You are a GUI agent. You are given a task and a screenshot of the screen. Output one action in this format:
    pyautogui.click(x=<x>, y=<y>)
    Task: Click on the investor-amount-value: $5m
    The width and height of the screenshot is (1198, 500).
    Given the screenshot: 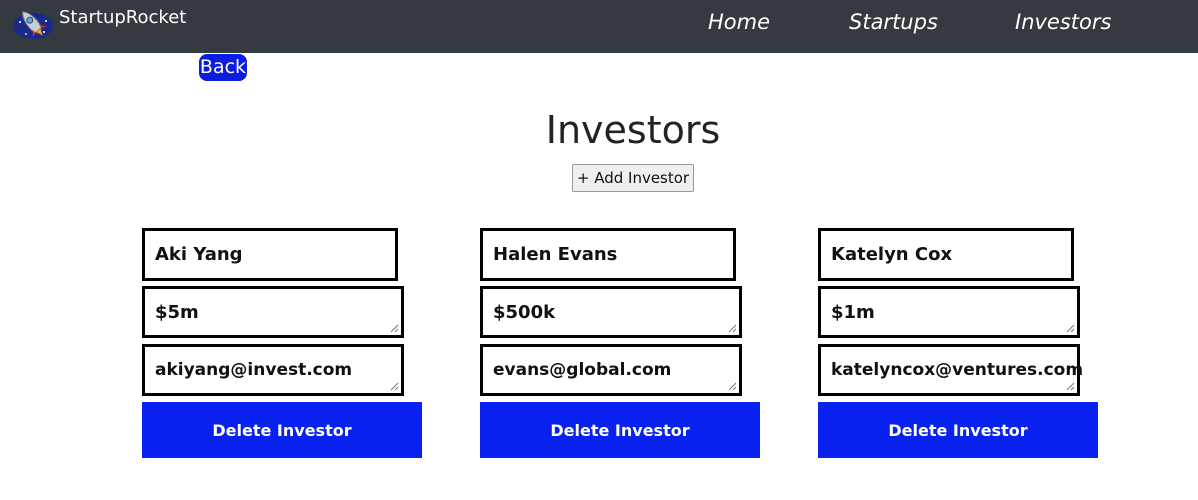 What is the action you would take?
    pyautogui.click(x=177, y=312)
    